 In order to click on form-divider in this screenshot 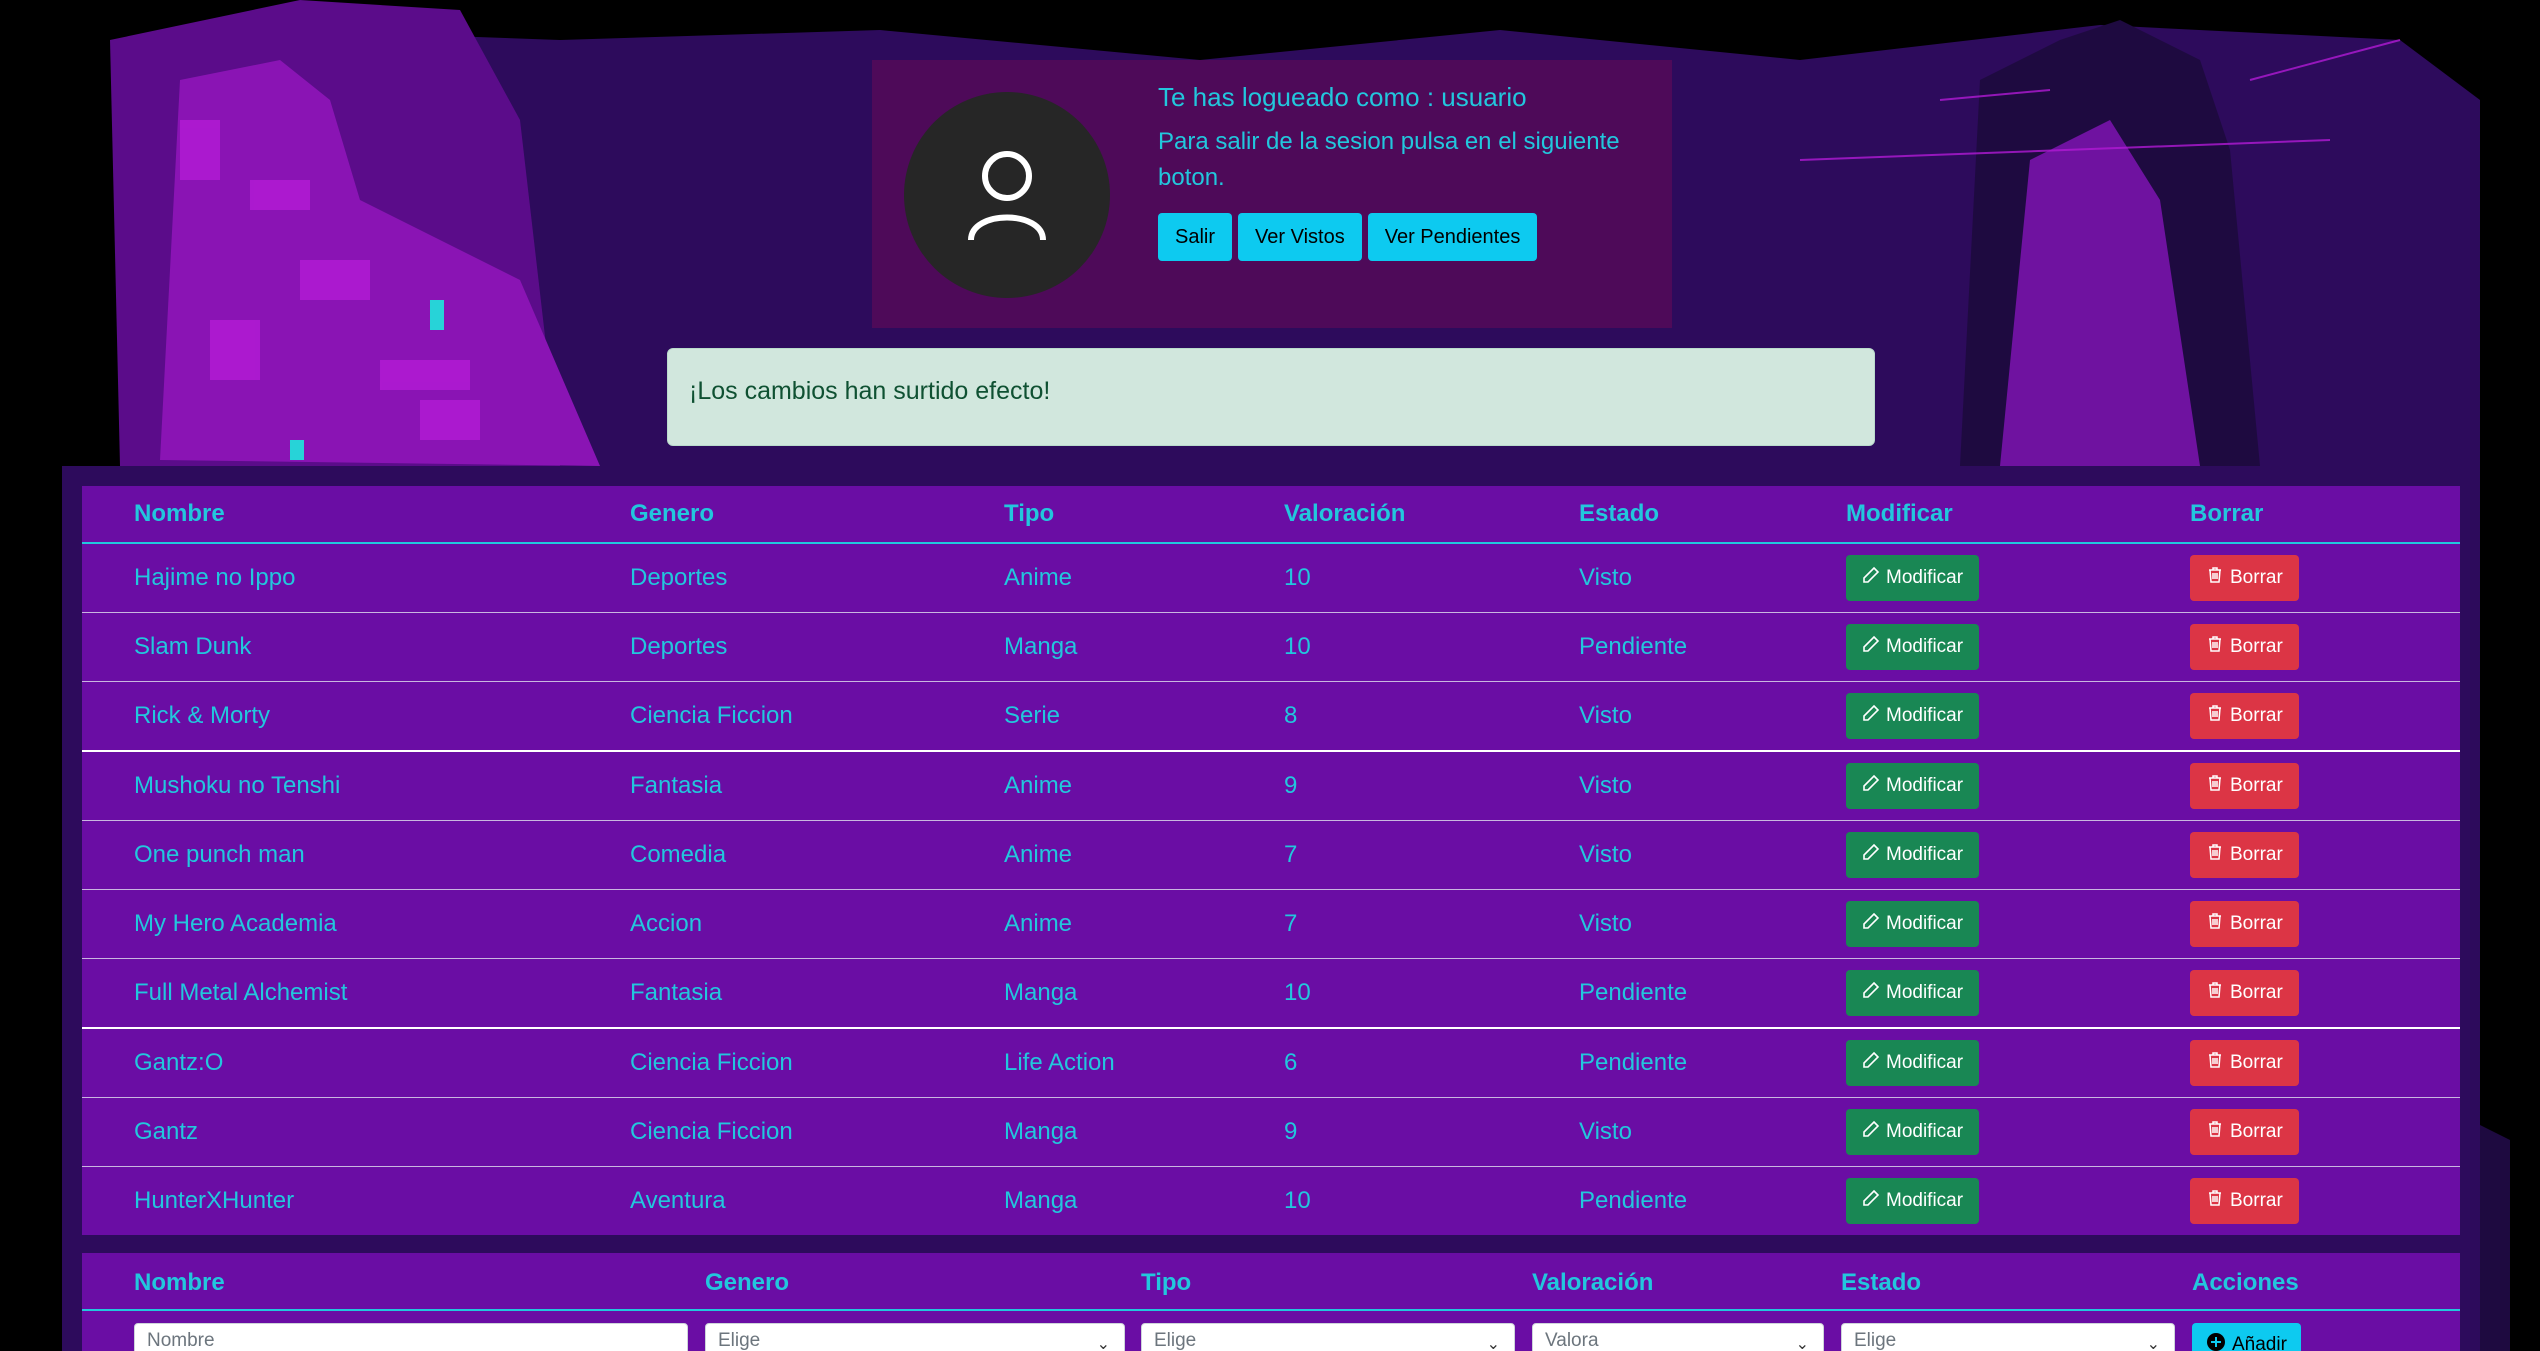, I will do `click(1271, 1310)`.